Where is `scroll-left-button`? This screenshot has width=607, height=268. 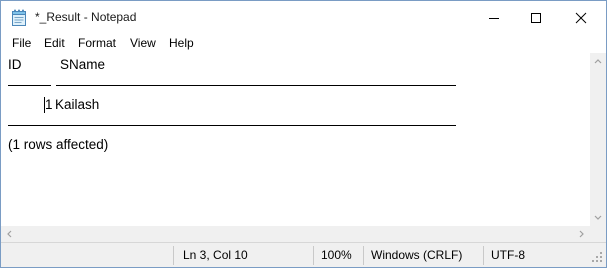 scroll-left-button is located at coordinates (9, 234).